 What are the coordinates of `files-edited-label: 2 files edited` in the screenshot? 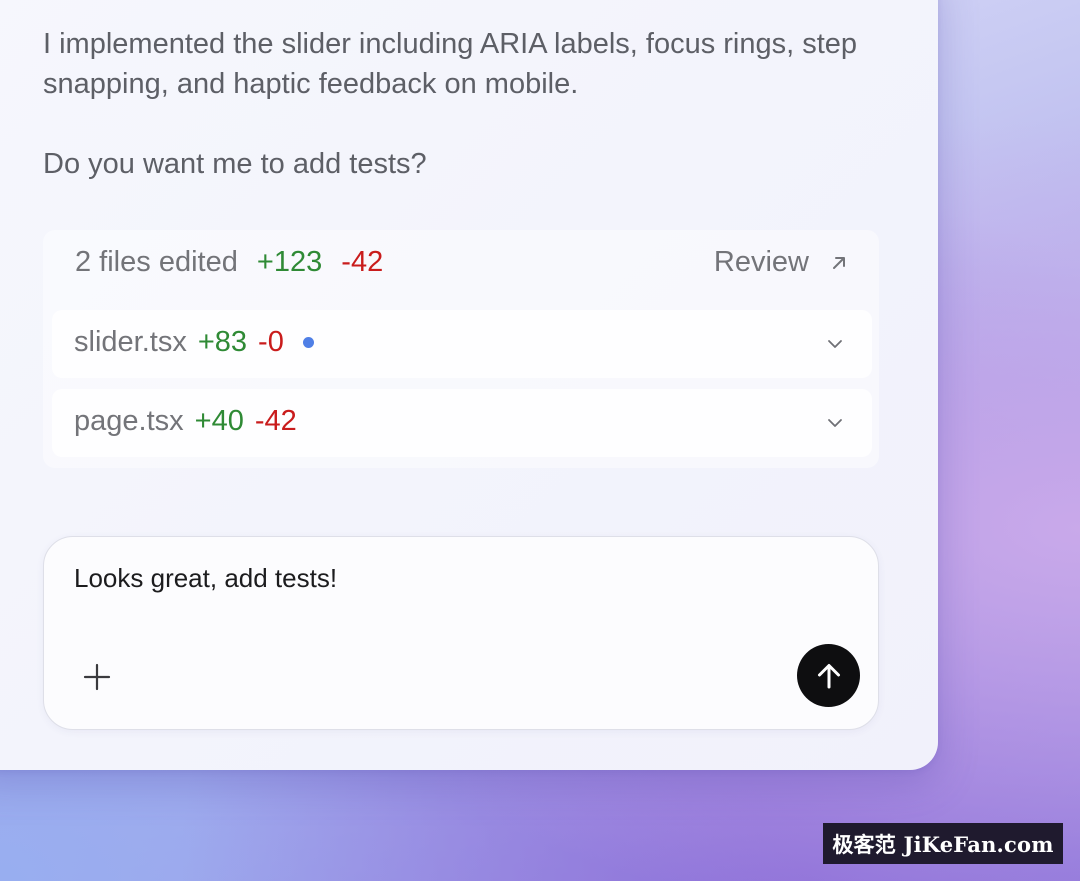 It's located at (156, 262).